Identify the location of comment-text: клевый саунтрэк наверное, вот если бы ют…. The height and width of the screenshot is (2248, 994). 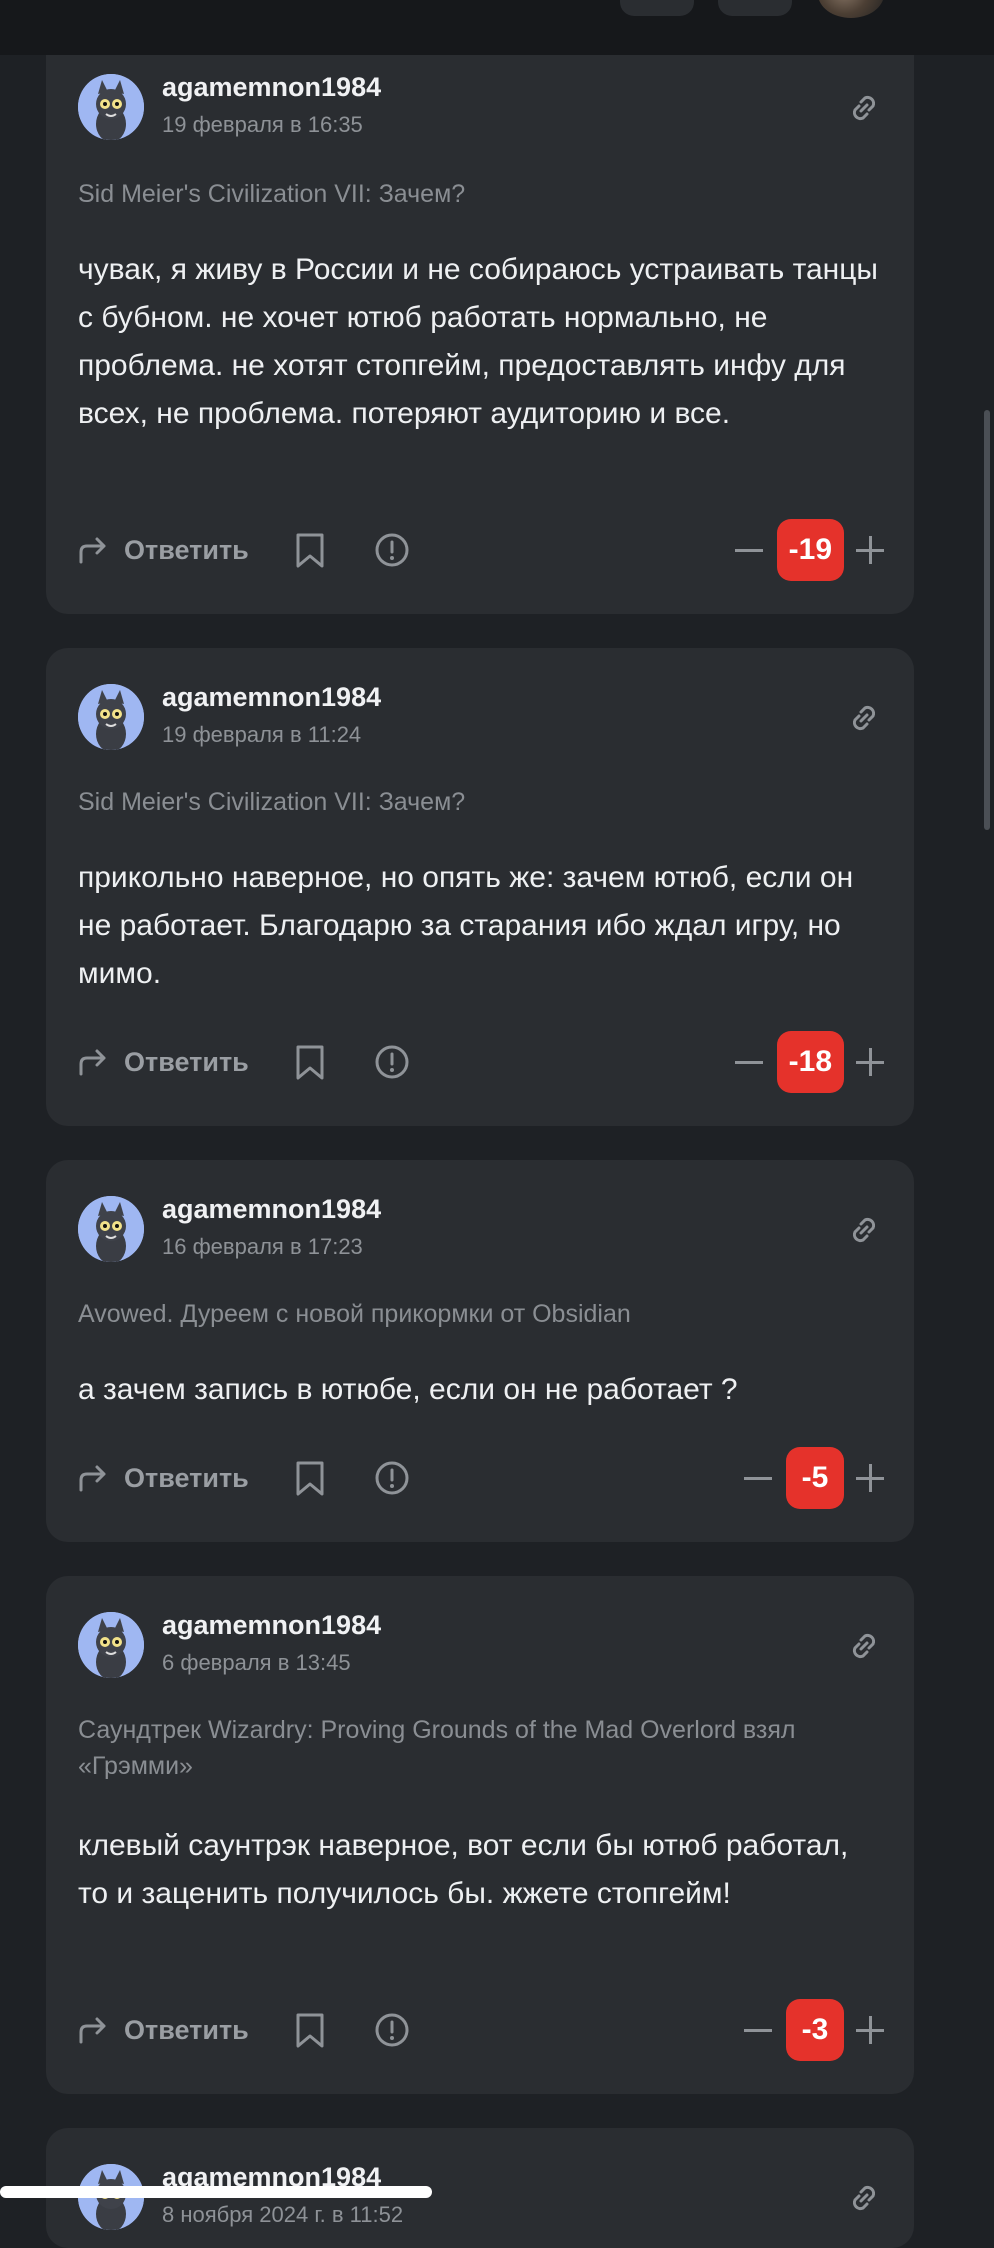
(463, 1869).